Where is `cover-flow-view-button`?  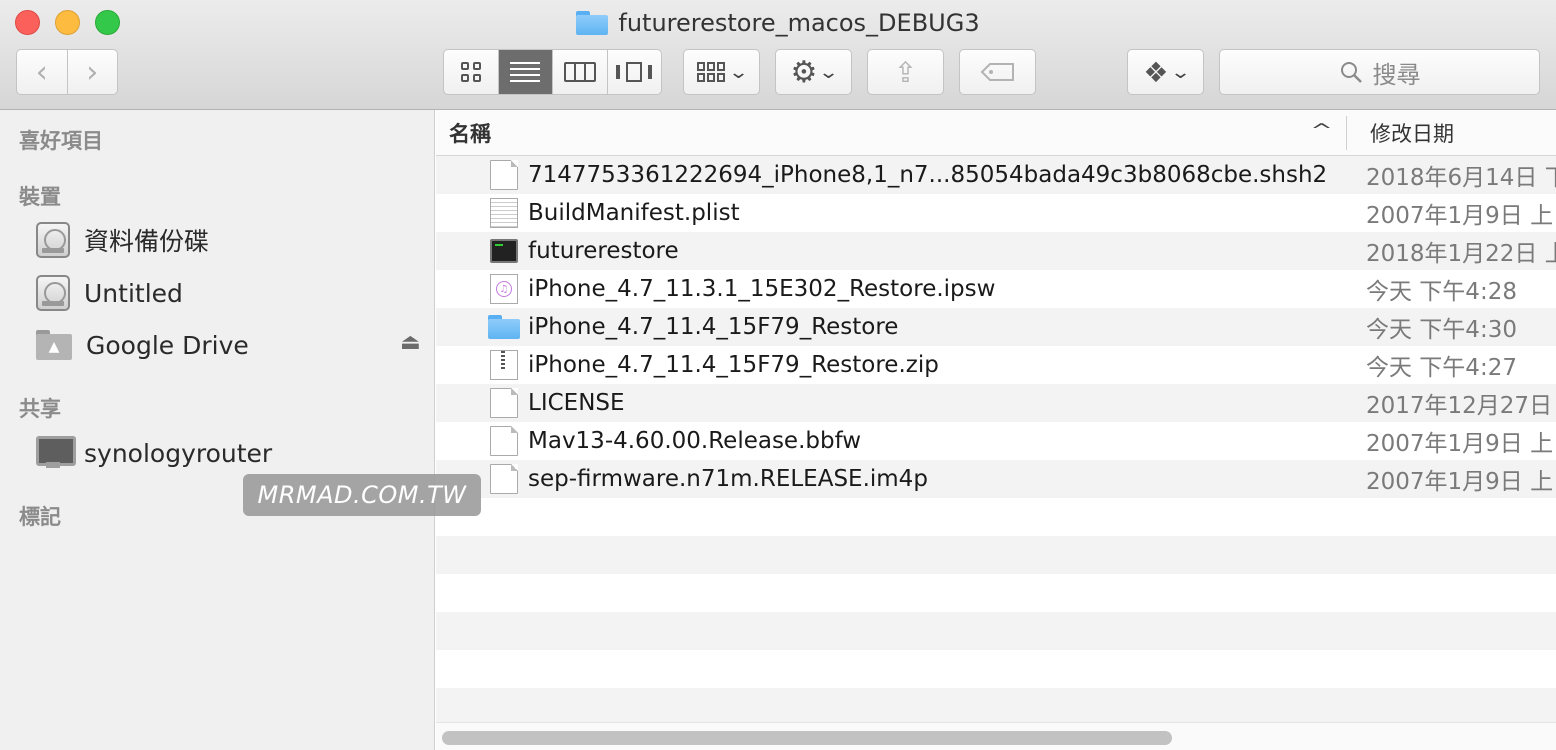
cover-flow-view-button is located at coordinates (634, 72).